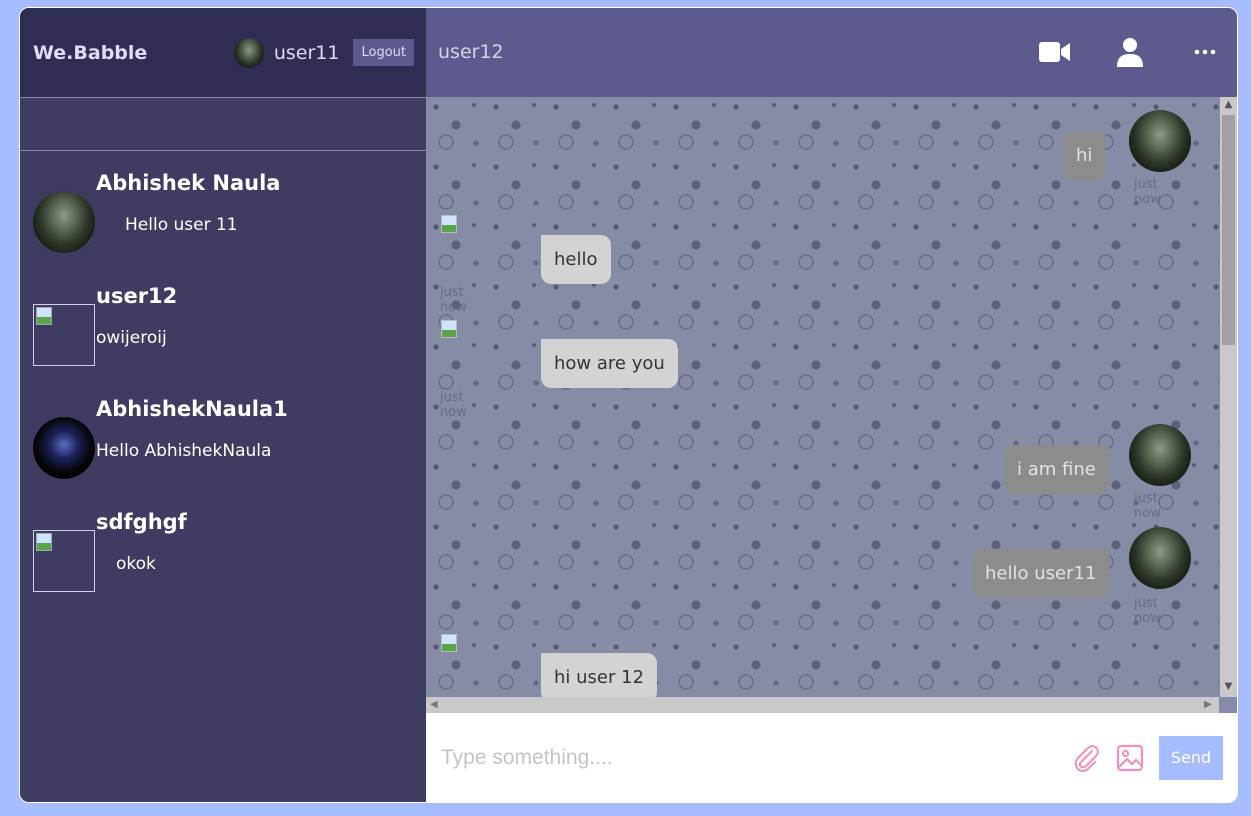  Describe the element at coordinates (223, 52) in the screenshot. I see `sidebar-header: We.Babble user11 Logout` at that location.